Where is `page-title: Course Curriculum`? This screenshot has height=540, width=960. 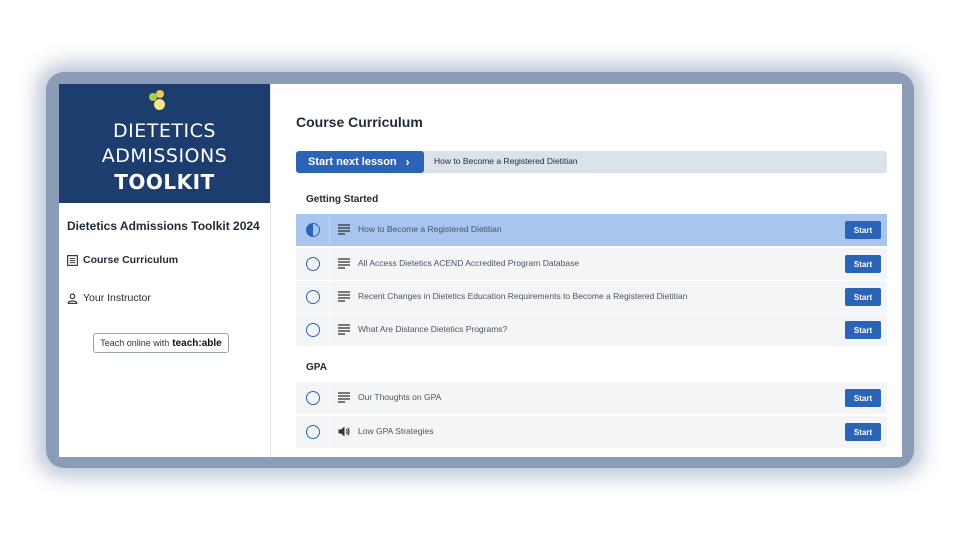 page-title: Course Curriculum is located at coordinates (359, 122).